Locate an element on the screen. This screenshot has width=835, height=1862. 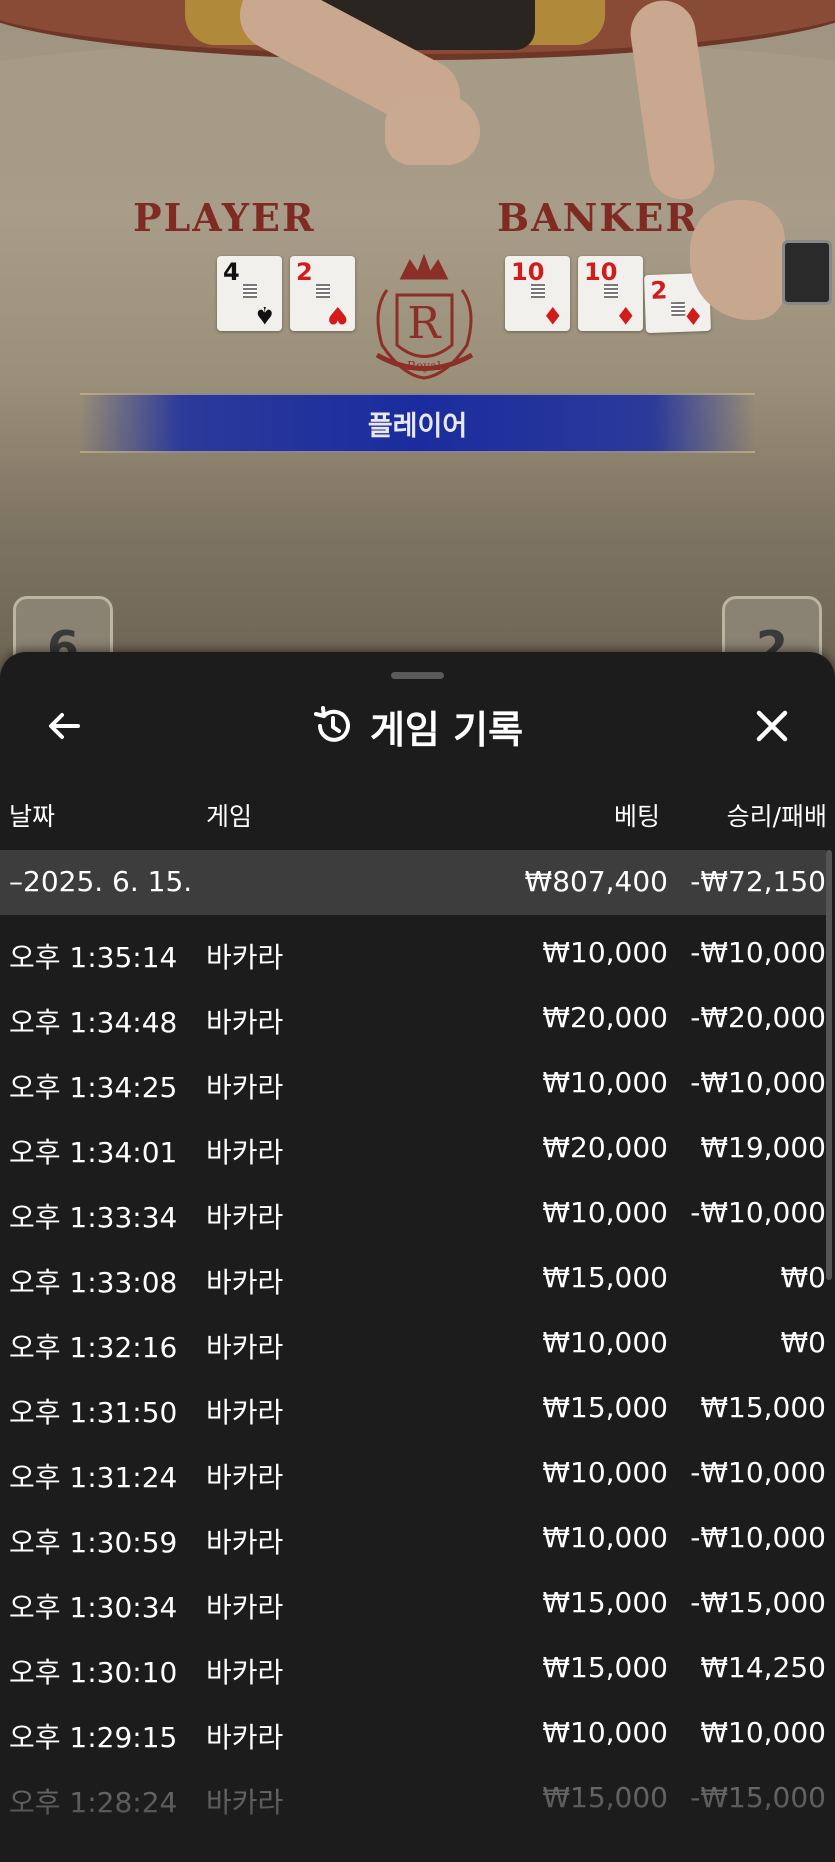
player-card: 4 ♠ is located at coordinates (249, 293).